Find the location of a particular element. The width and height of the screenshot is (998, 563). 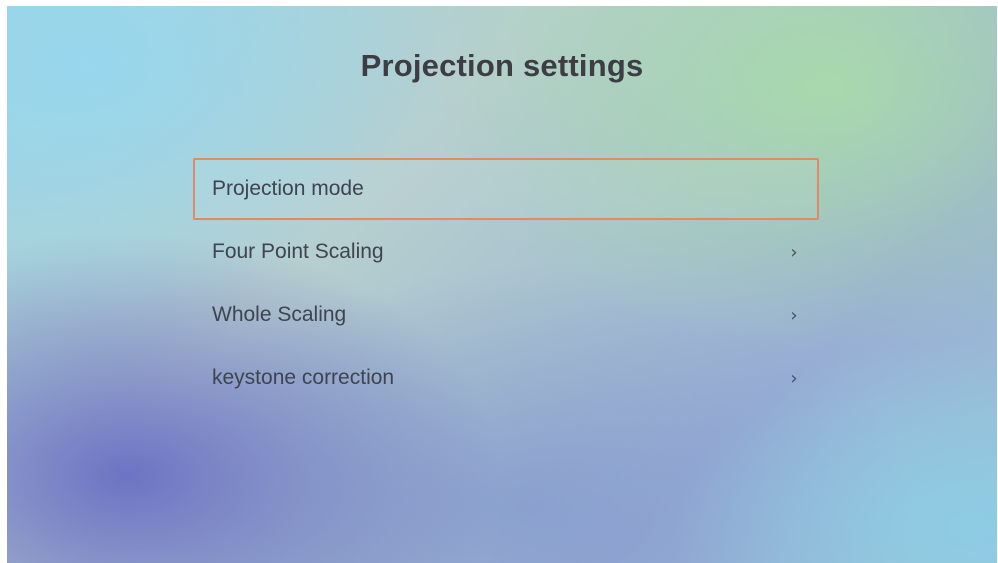

menu-item-label: Four Point Scaling is located at coordinates (298, 251).